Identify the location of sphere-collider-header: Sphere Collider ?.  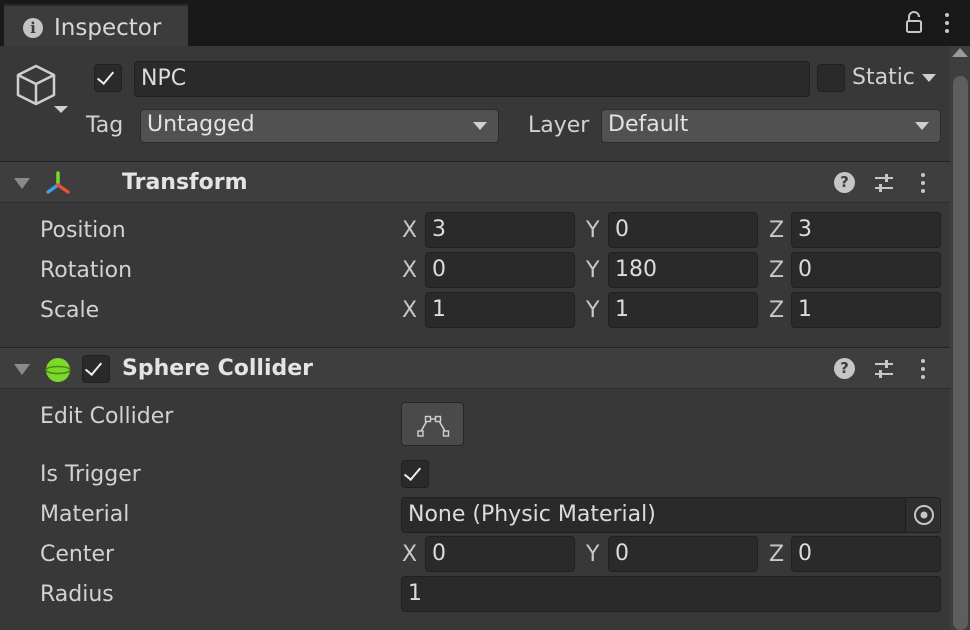
(475, 368).